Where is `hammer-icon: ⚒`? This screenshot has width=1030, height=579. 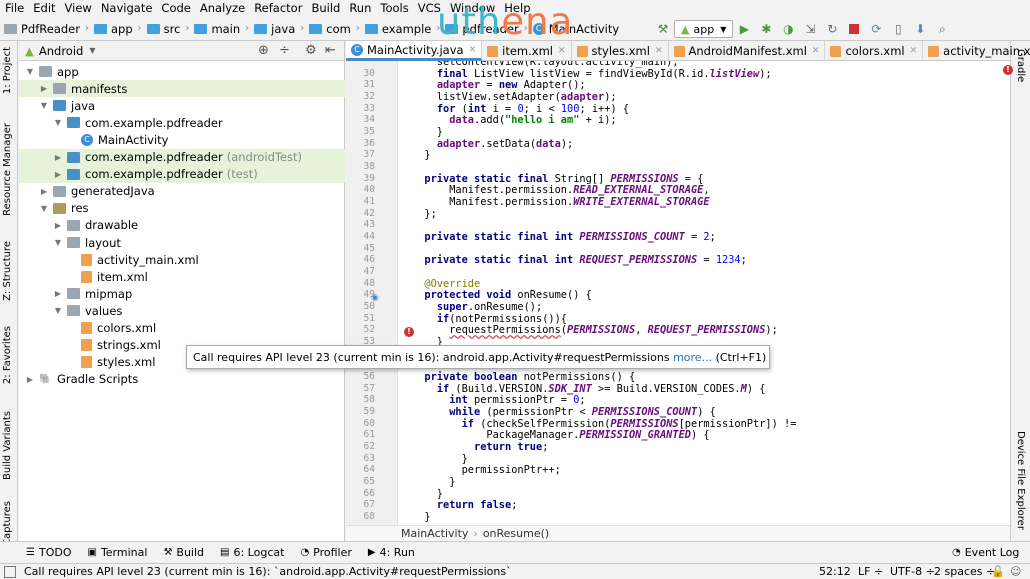
hammer-icon: ⚒ is located at coordinates (663, 29).